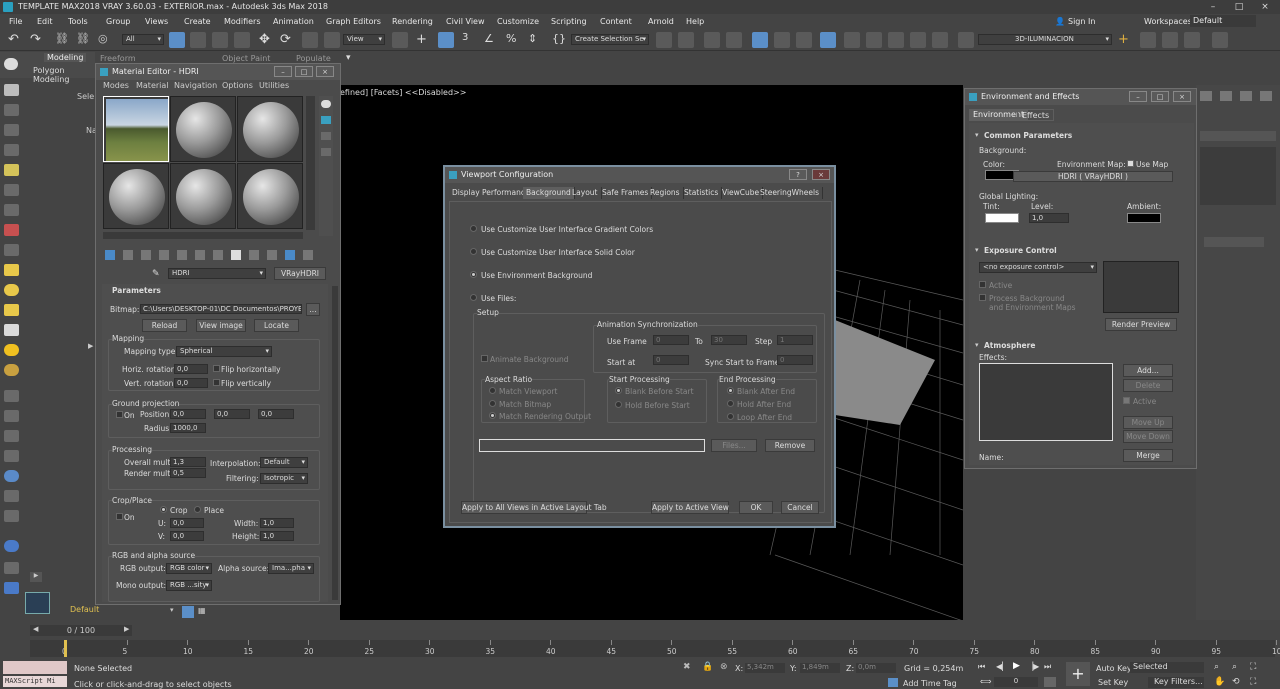 The image size is (1280, 689). I want to click on env-map-button: HDRI ( VRayHDRI ), so click(1093, 176).